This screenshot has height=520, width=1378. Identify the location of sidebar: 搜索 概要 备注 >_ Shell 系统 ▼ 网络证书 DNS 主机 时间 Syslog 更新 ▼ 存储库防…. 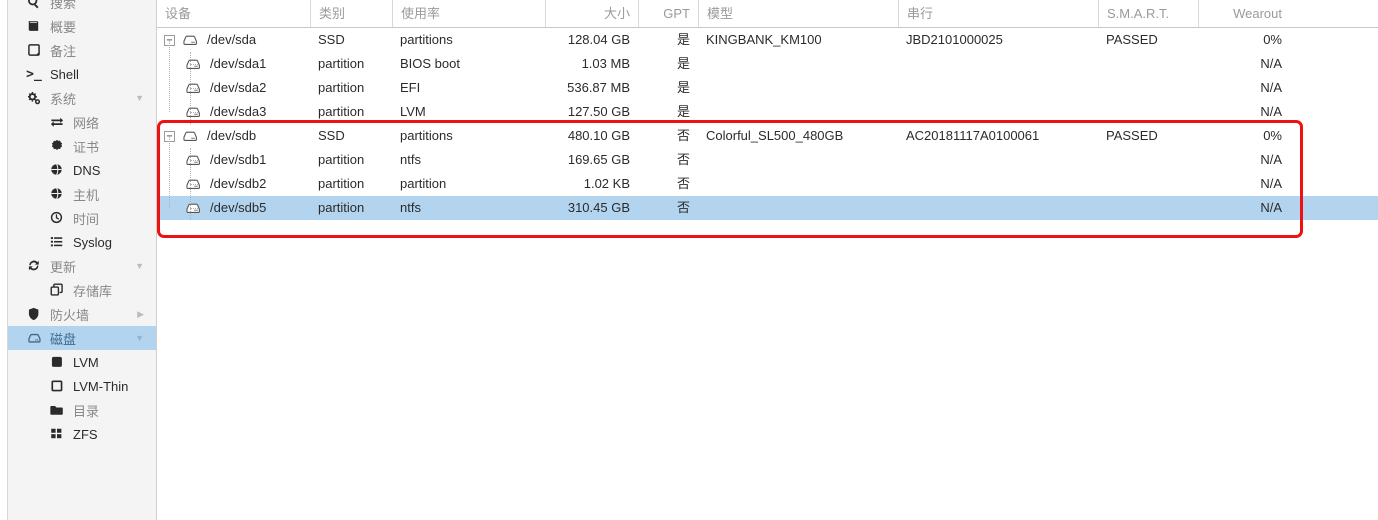
(78, 260).